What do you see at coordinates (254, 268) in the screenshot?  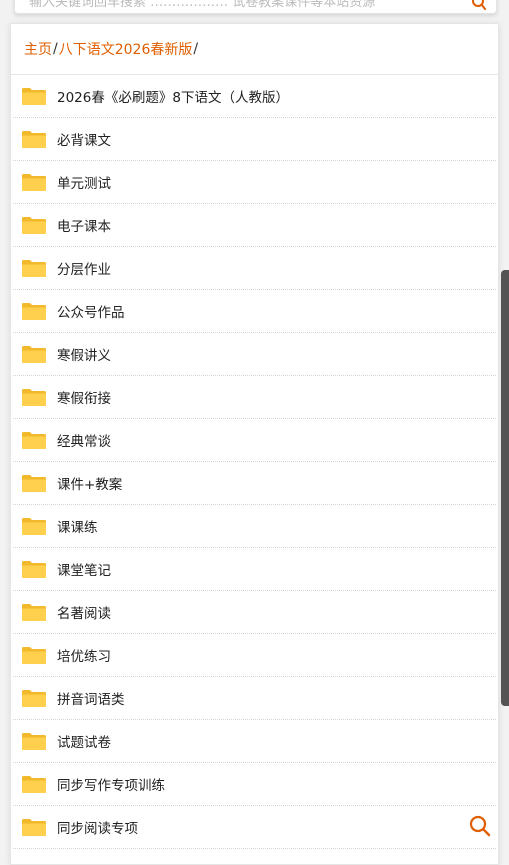 I see `folder-item: 分层作业` at bounding box center [254, 268].